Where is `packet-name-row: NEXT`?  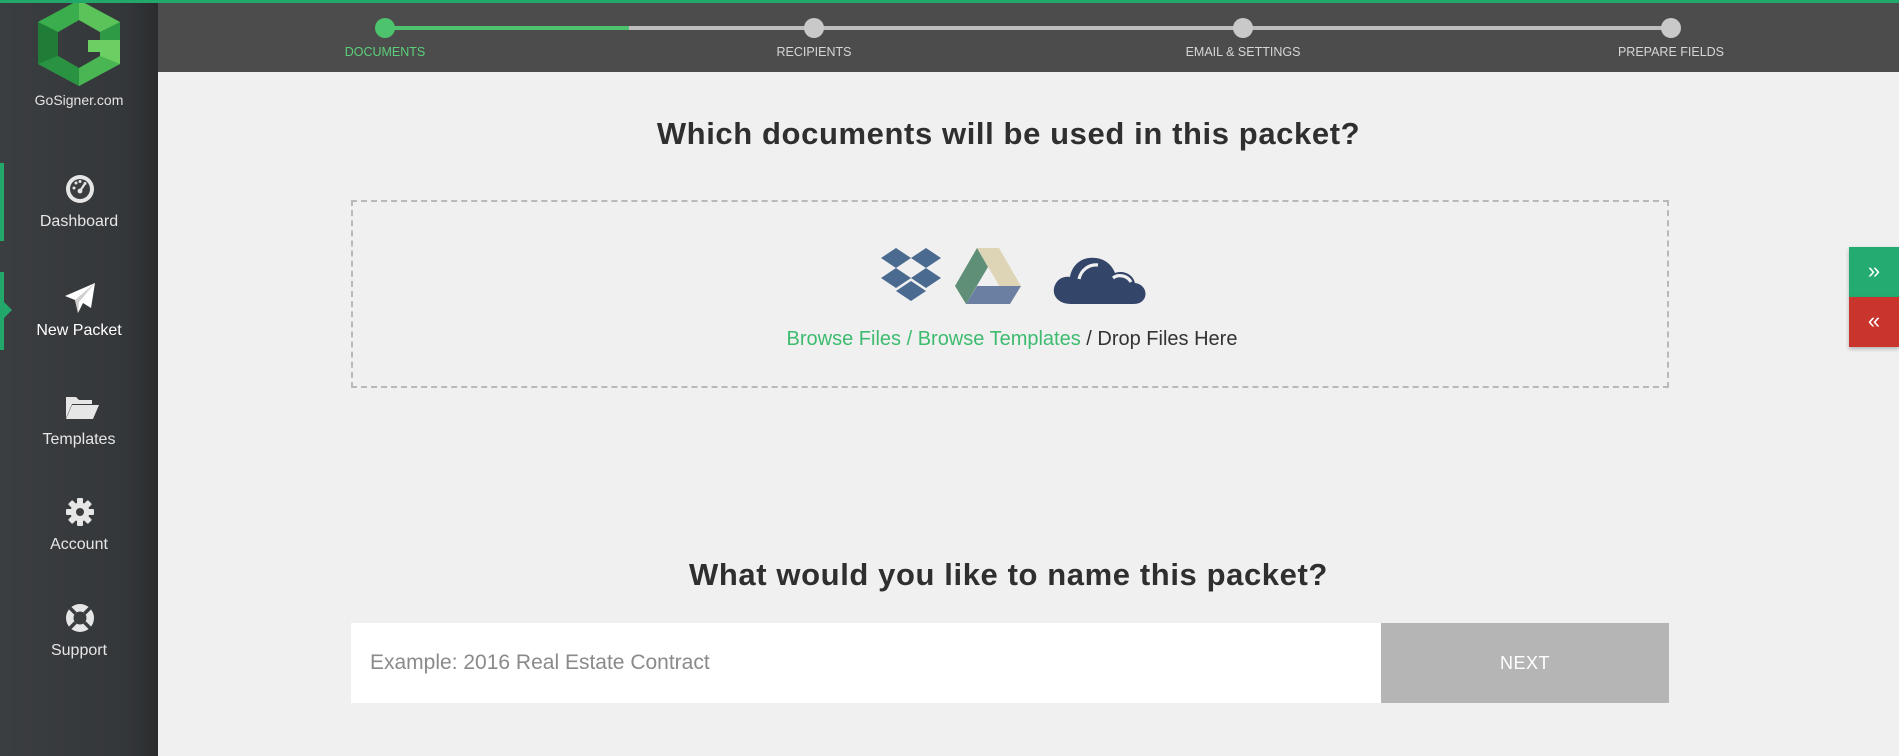
packet-name-row: NEXT is located at coordinates (1010, 663).